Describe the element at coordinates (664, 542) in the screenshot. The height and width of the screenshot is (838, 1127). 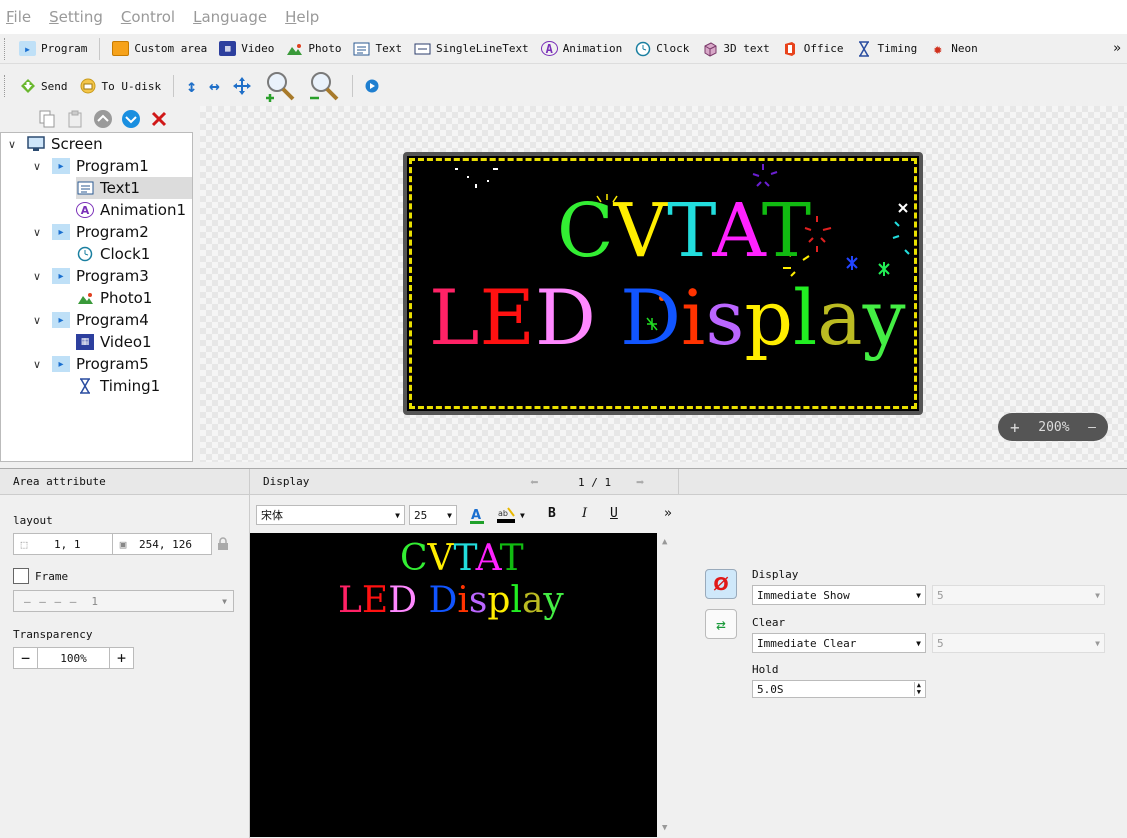
I see `scroll-up-icon: ▲` at that location.